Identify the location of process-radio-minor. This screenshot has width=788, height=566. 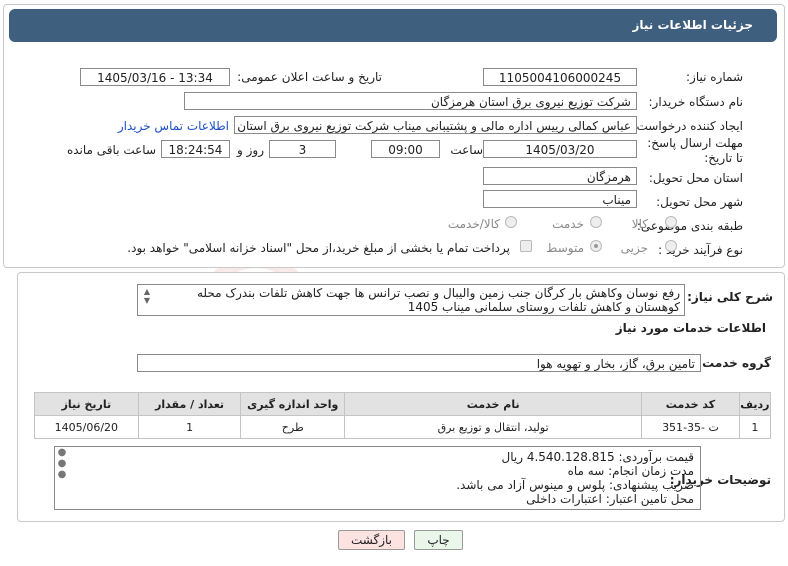
(671, 246).